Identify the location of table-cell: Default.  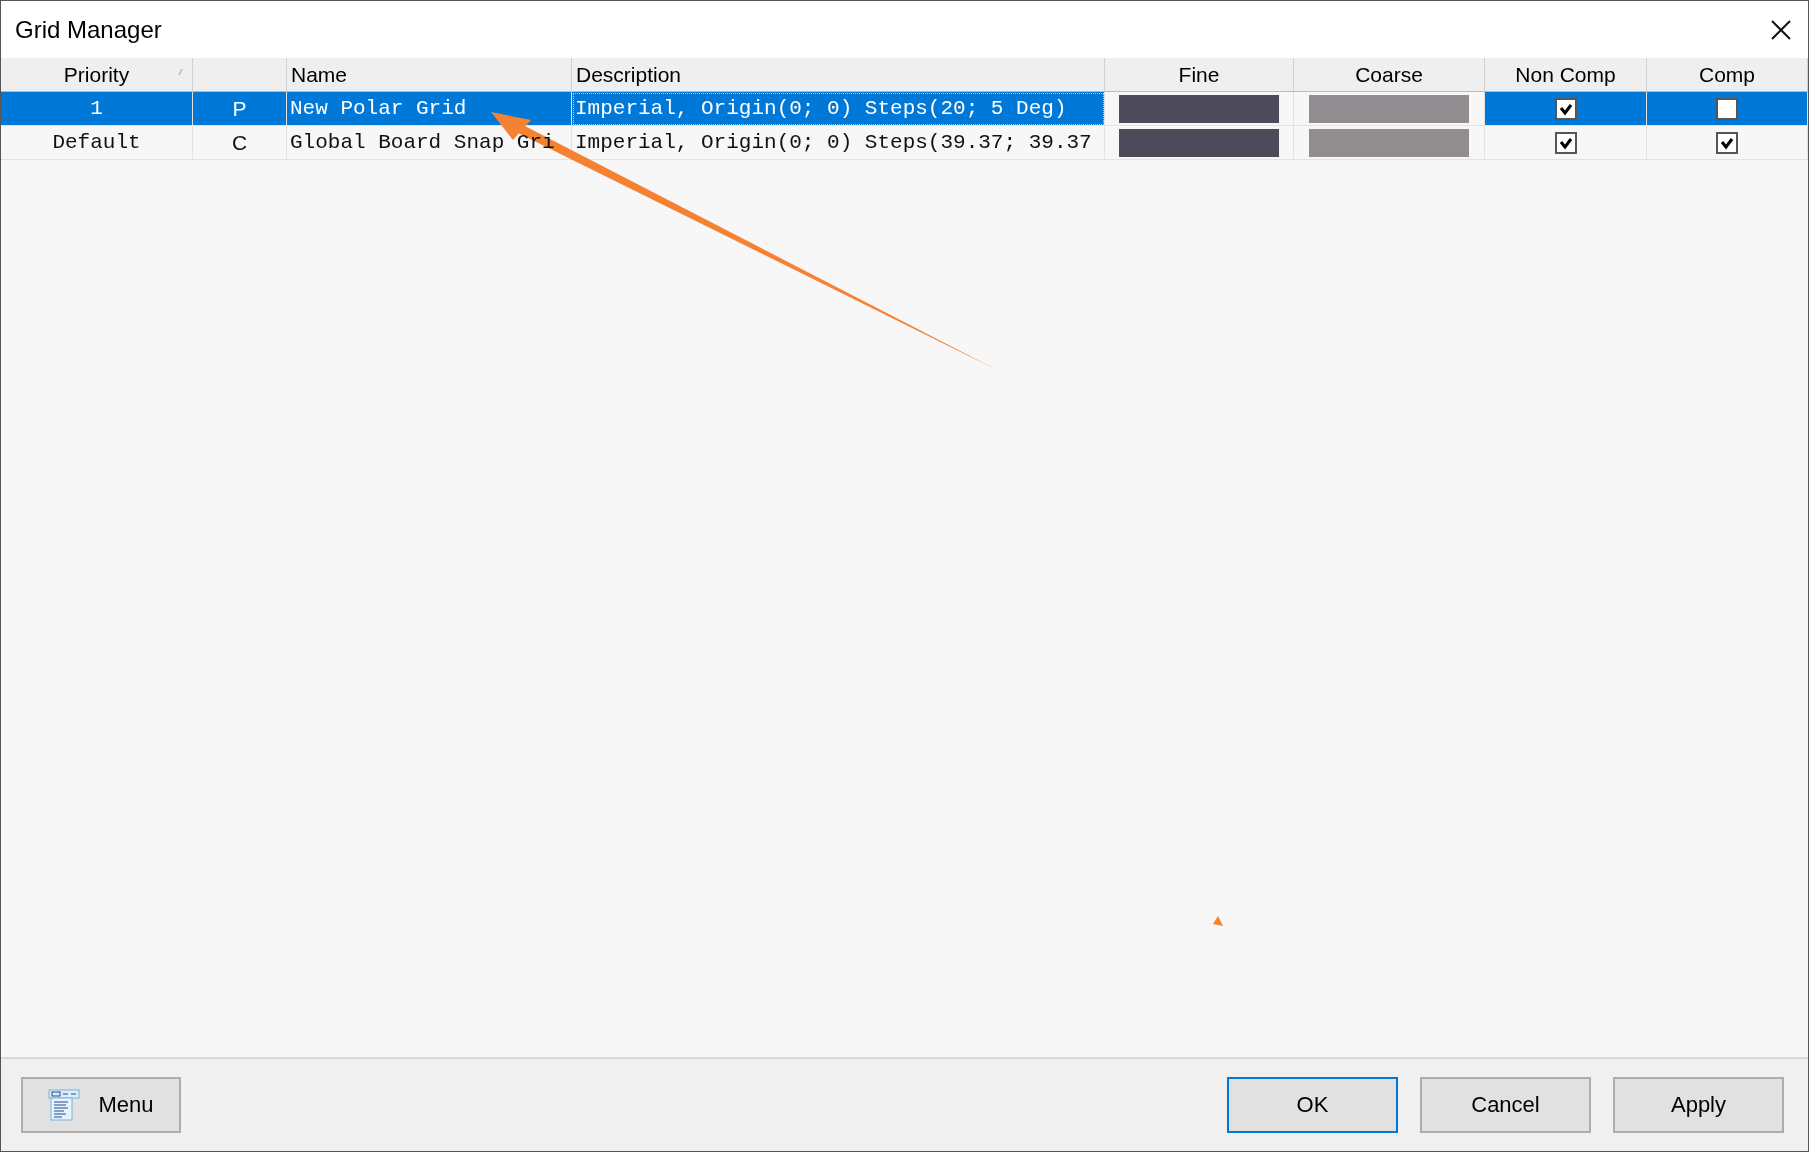
(96, 142).